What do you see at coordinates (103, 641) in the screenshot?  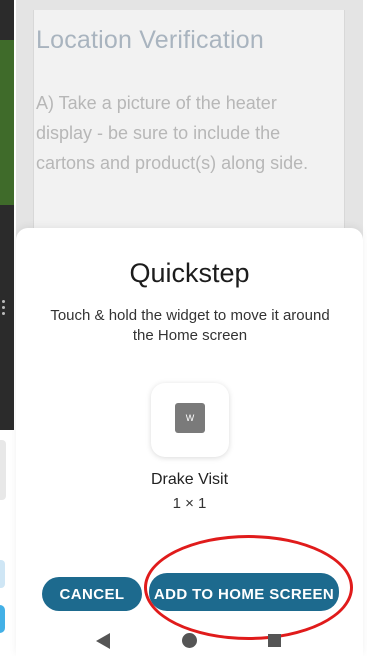 I see `back-icon` at bounding box center [103, 641].